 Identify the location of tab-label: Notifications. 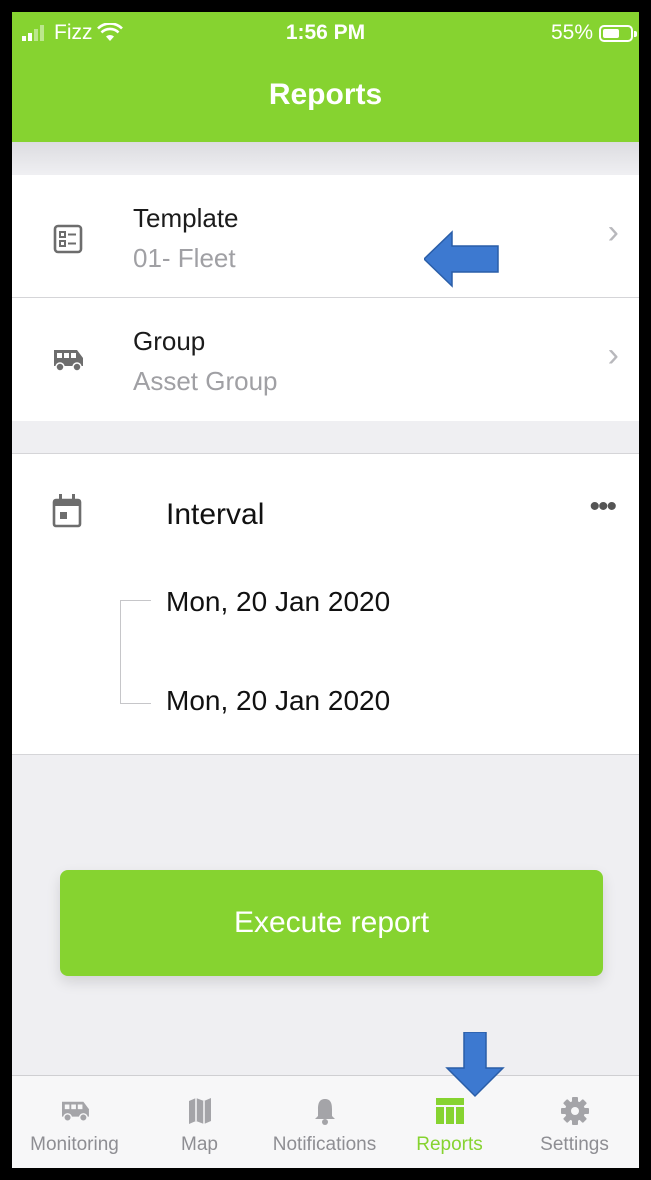
(324, 1144).